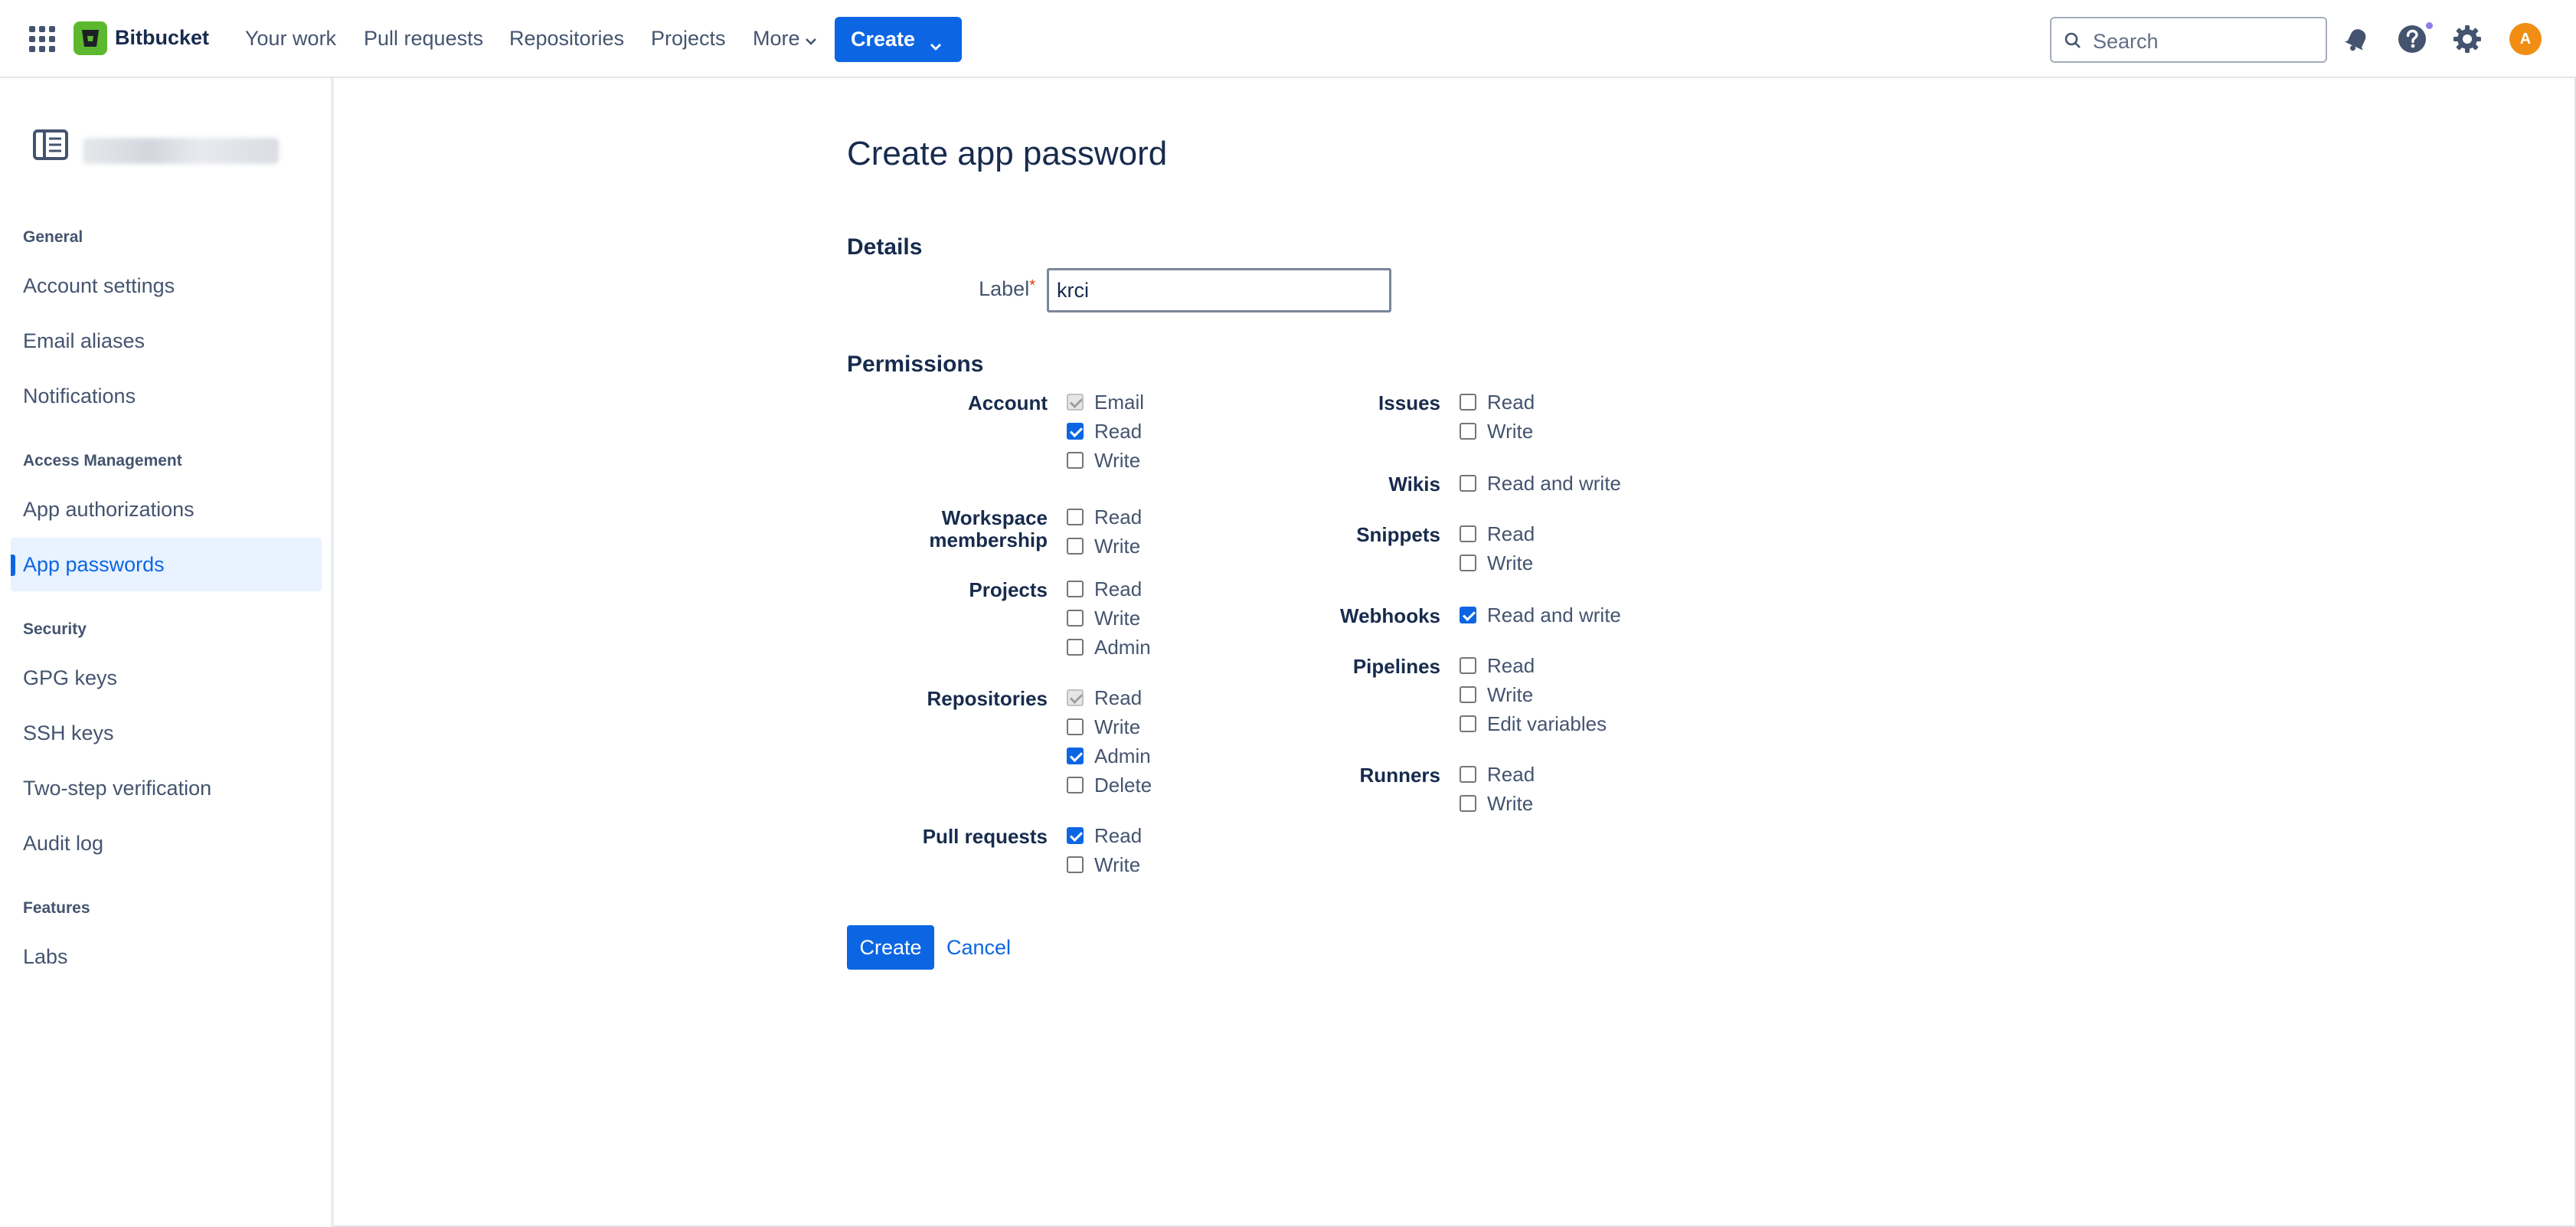 This screenshot has width=2576, height=1227. I want to click on notifications-icon, so click(2357, 39).